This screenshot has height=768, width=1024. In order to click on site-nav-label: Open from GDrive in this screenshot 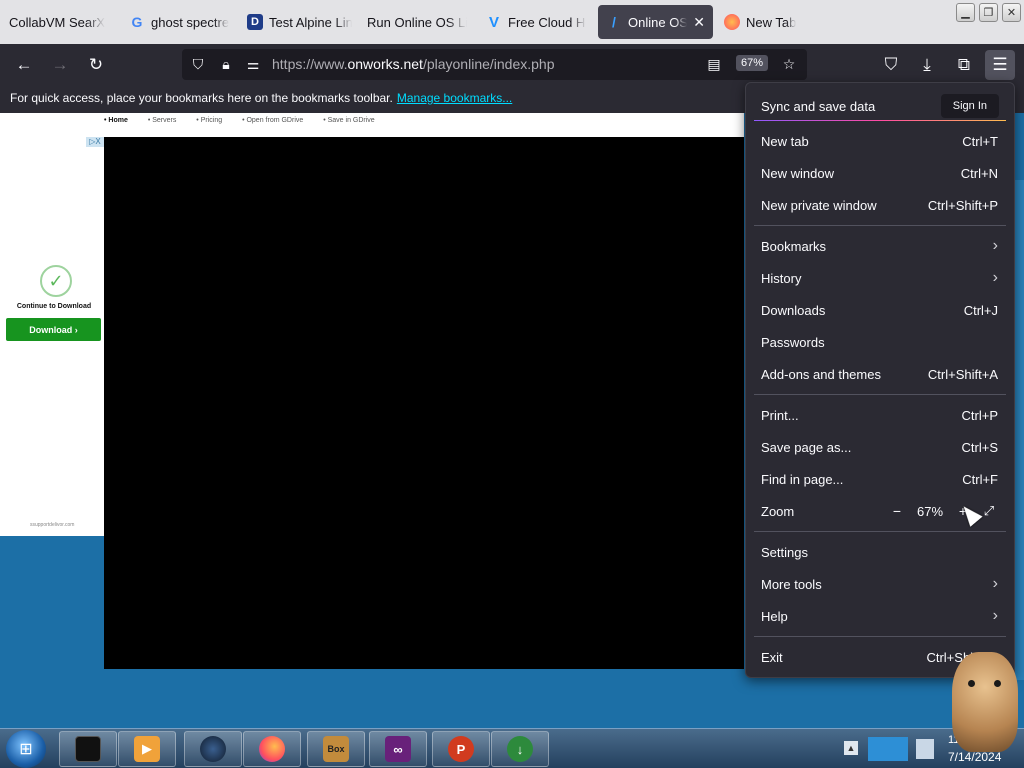, I will do `click(275, 120)`.